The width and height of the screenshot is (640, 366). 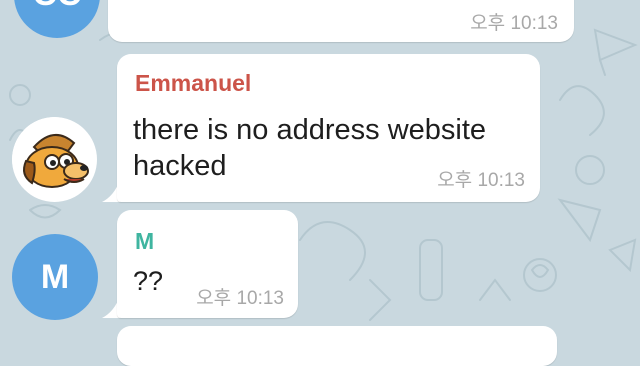 I want to click on cartoon-dog-avatar-icon, so click(x=54, y=159).